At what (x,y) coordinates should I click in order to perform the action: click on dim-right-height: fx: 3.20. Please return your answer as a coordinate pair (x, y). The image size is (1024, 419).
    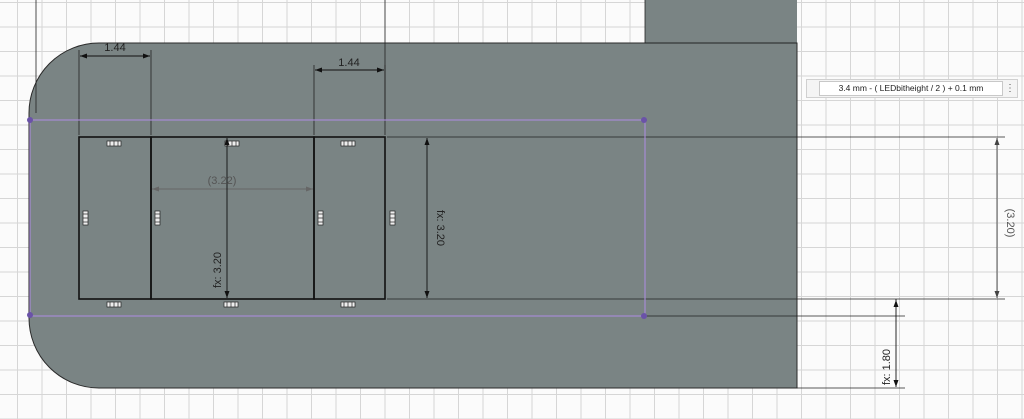
    Looking at the image, I should click on (440, 228).